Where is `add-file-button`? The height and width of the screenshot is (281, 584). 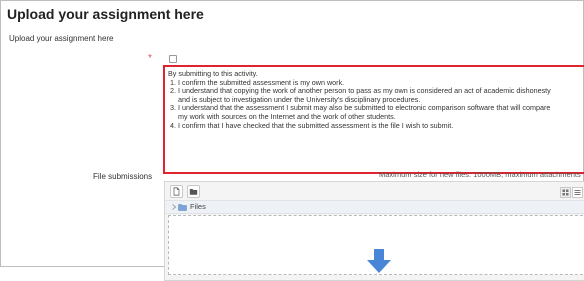 add-file-button is located at coordinates (176, 191).